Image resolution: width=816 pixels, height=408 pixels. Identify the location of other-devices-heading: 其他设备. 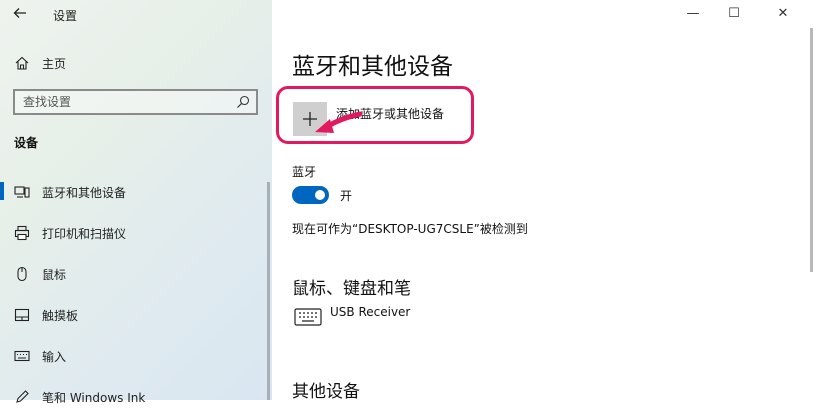
(326, 392).